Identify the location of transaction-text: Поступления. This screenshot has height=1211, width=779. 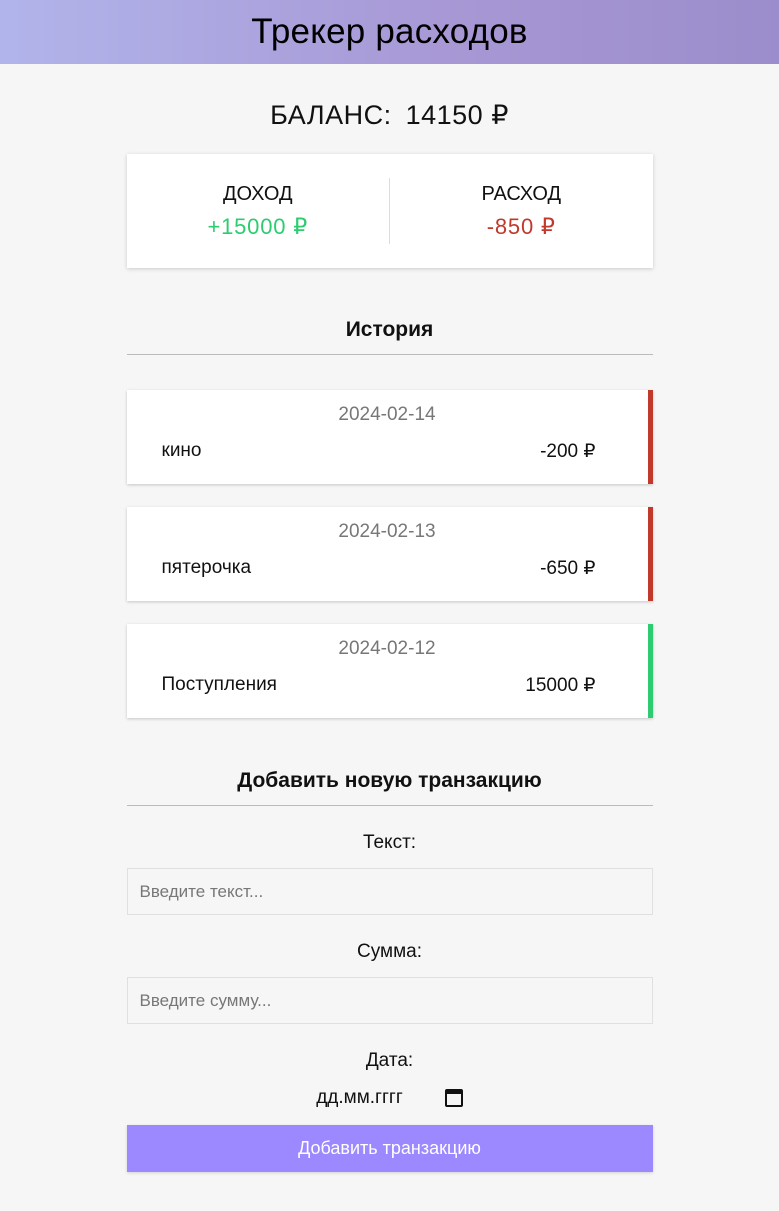
(219, 684).